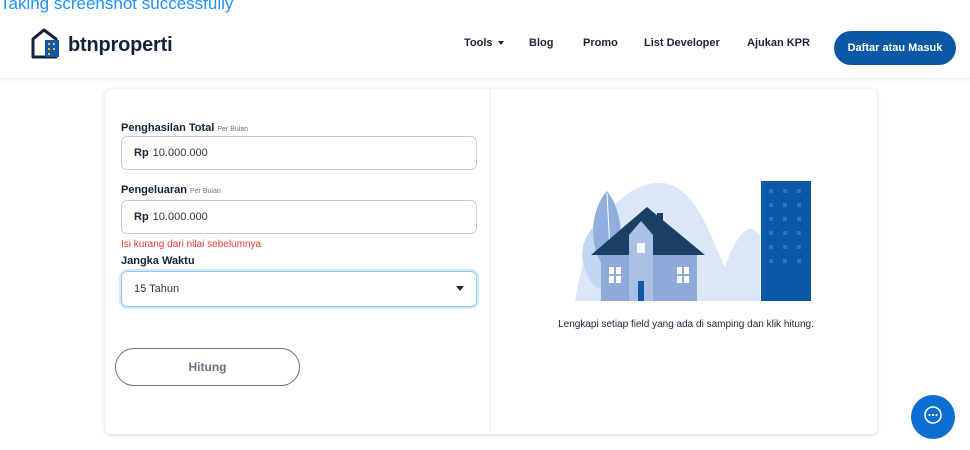 The height and width of the screenshot is (450, 970). I want to click on chat-button, so click(933, 417).